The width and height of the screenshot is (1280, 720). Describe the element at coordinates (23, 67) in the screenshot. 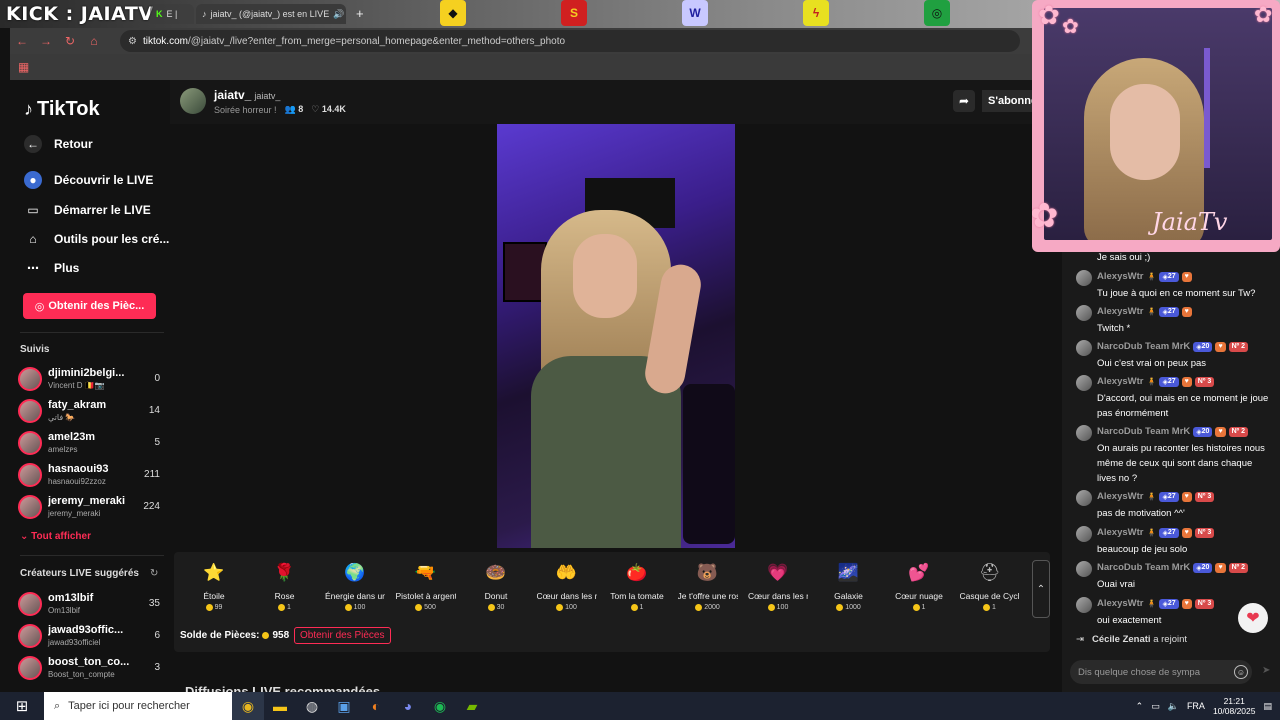

I see `apps-grid-icon: ▦` at that location.